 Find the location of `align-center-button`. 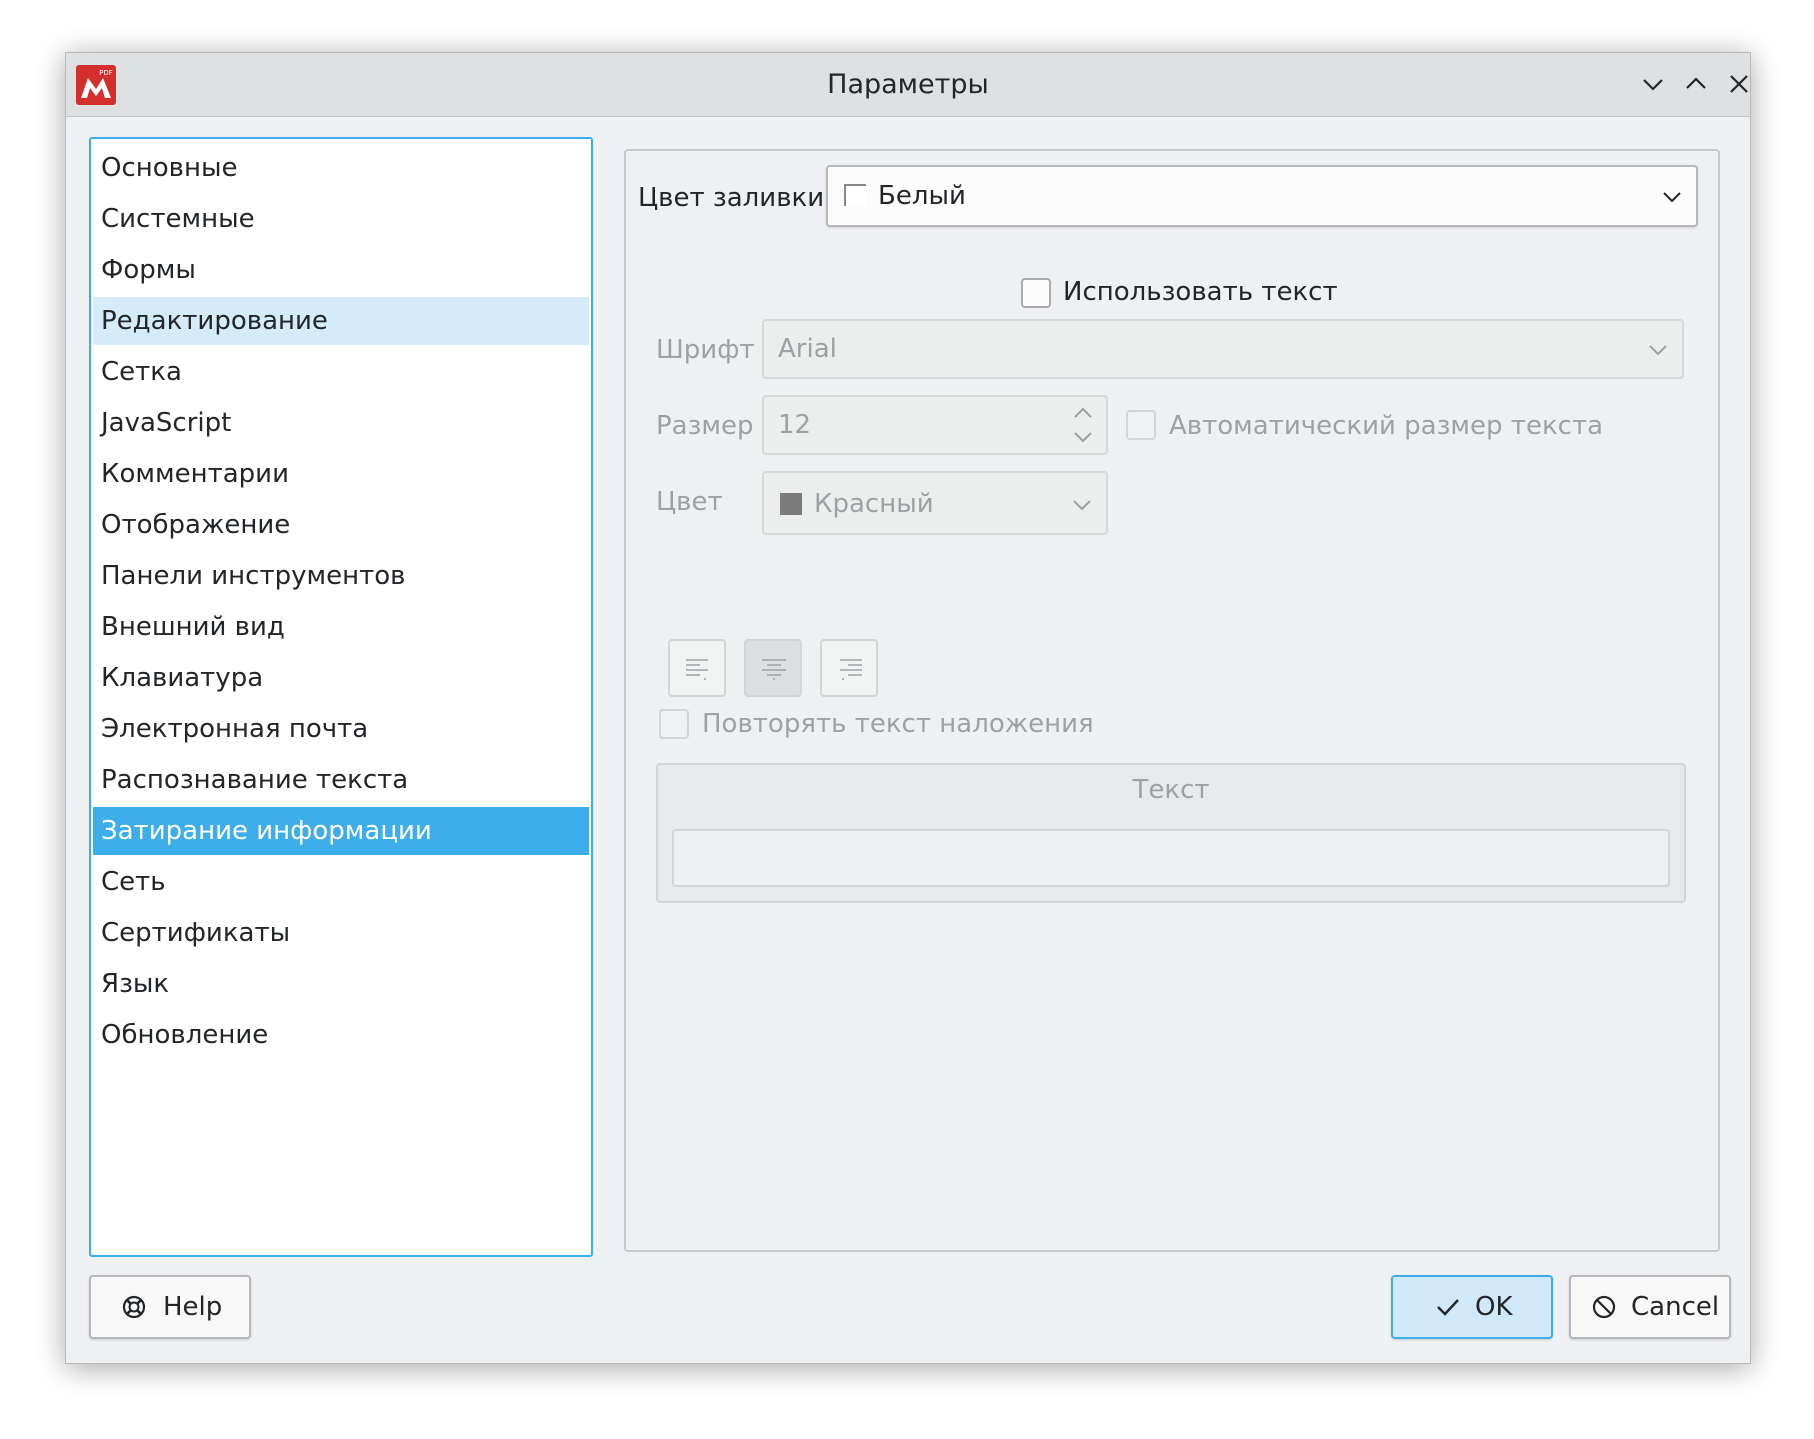

align-center-button is located at coordinates (773, 668).